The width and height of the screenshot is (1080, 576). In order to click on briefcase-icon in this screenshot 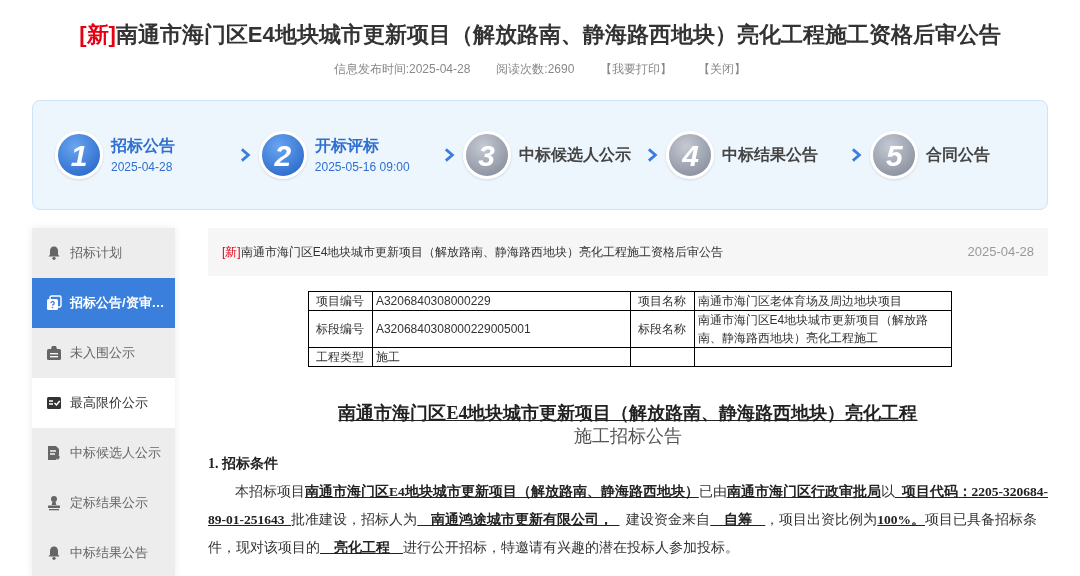, I will do `click(54, 353)`.